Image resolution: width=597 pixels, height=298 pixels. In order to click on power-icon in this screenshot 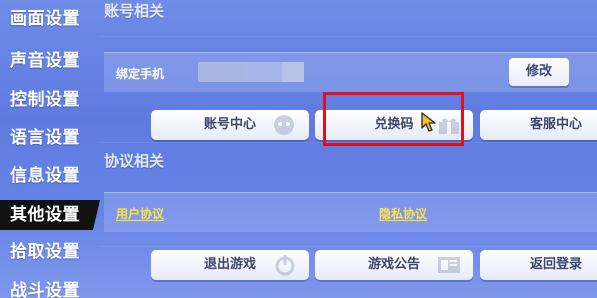, I will do `click(285, 265)`.